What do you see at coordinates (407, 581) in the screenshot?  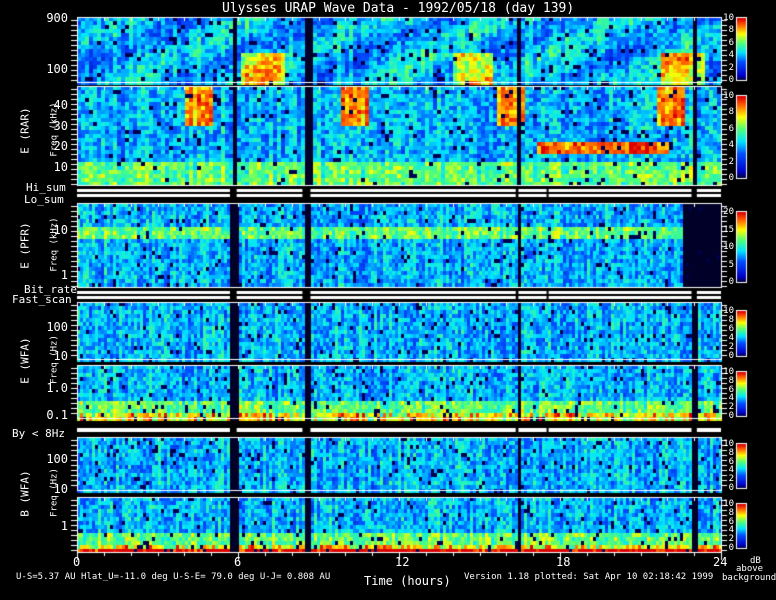 I see `x-axis-label: Time (hours)` at bounding box center [407, 581].